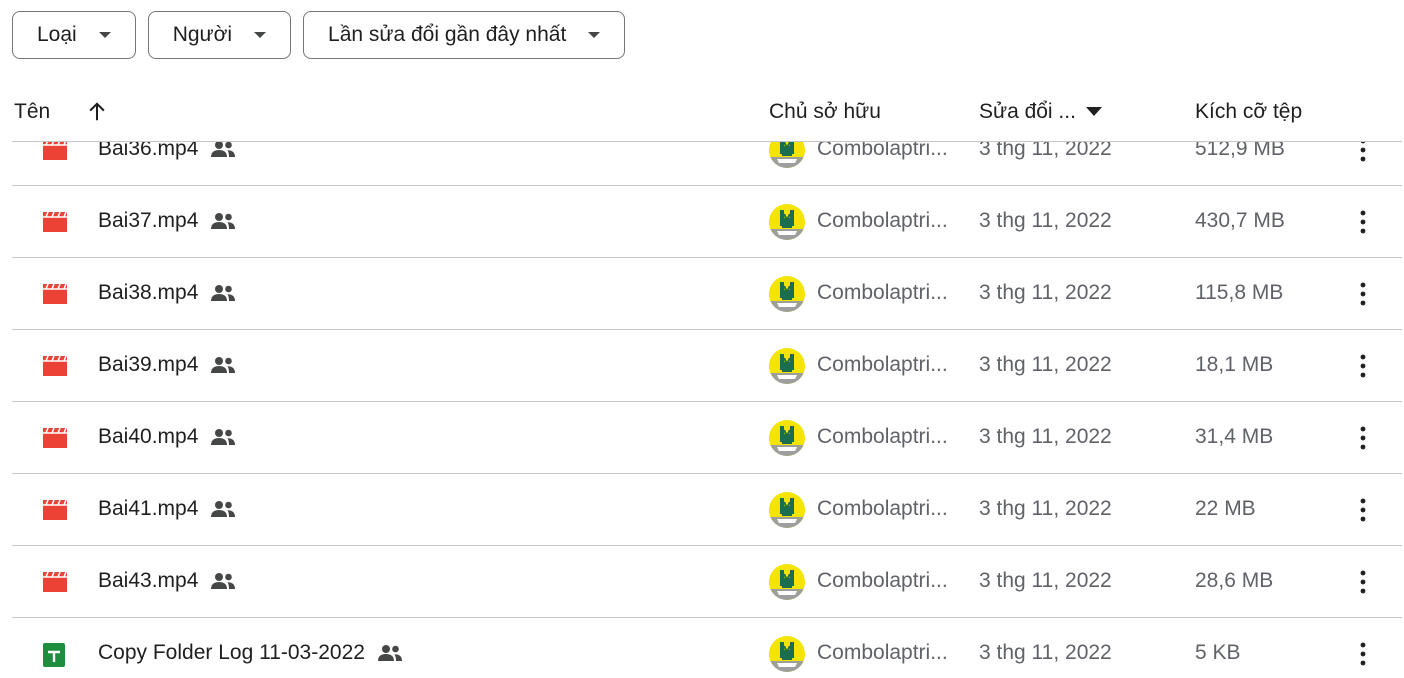  What do you see at coordinates (61, 112) in the screenshot?
I see `column-name-header: Tên` at bounding box center [61, 112].